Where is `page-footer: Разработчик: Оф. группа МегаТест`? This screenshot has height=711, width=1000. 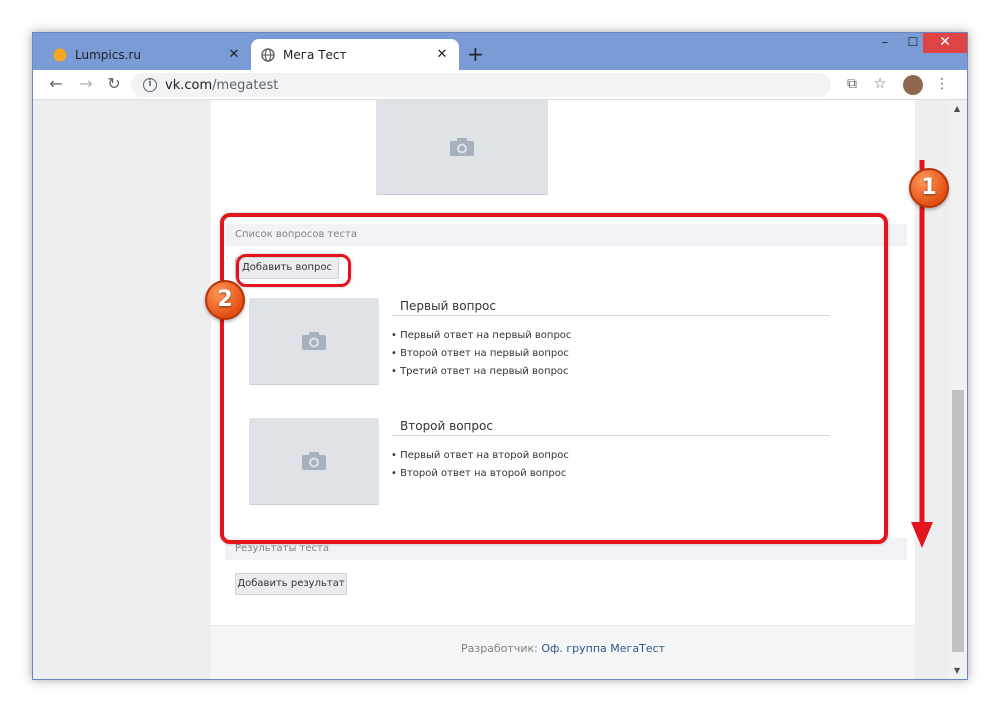
page-footer: Разработчик: Оф. группа МегаТест is located at coordinates (563, 652).